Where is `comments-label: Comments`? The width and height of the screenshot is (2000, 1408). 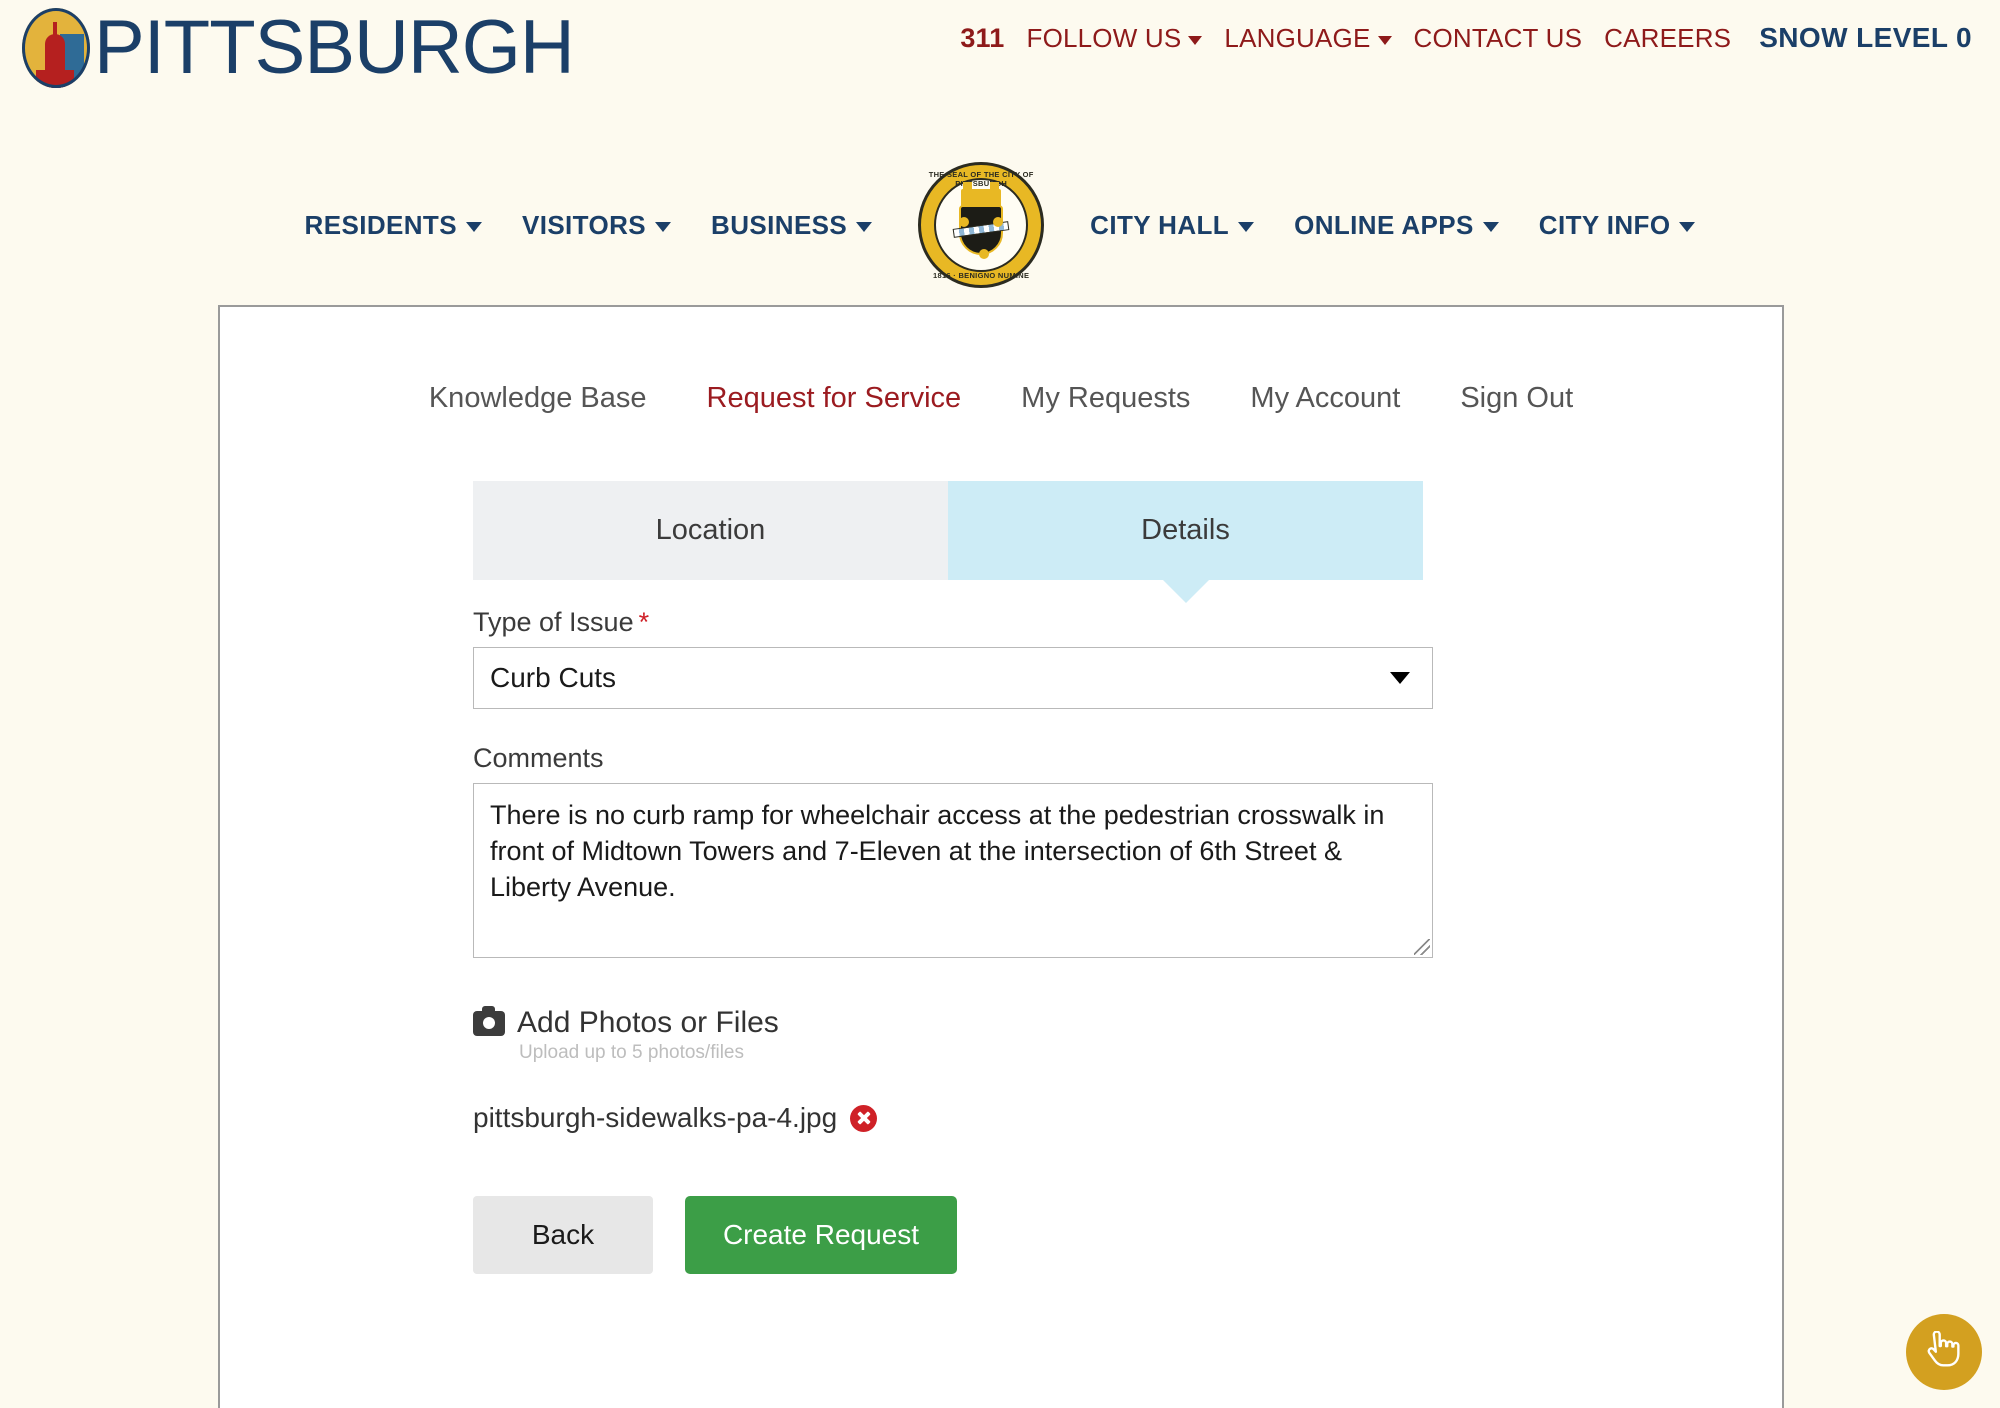 comments-label: Comments is located at coordinates (538, 758).